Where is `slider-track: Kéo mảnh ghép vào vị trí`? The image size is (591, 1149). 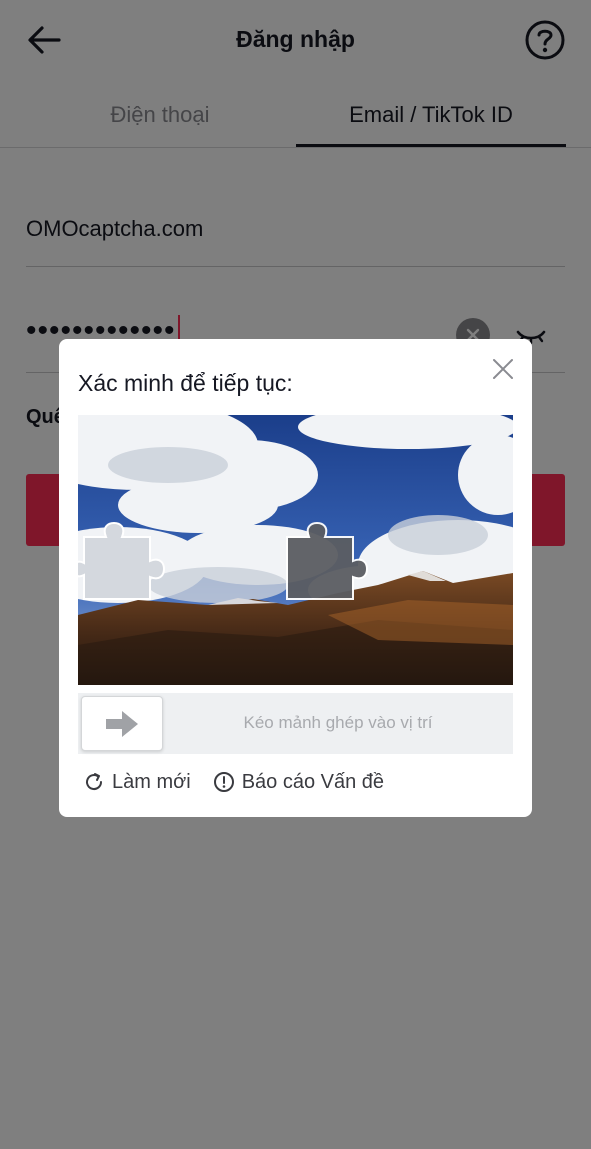
slider-track: Kéo mảnh ghép vào vị trí is located at coordinates (295, 723).